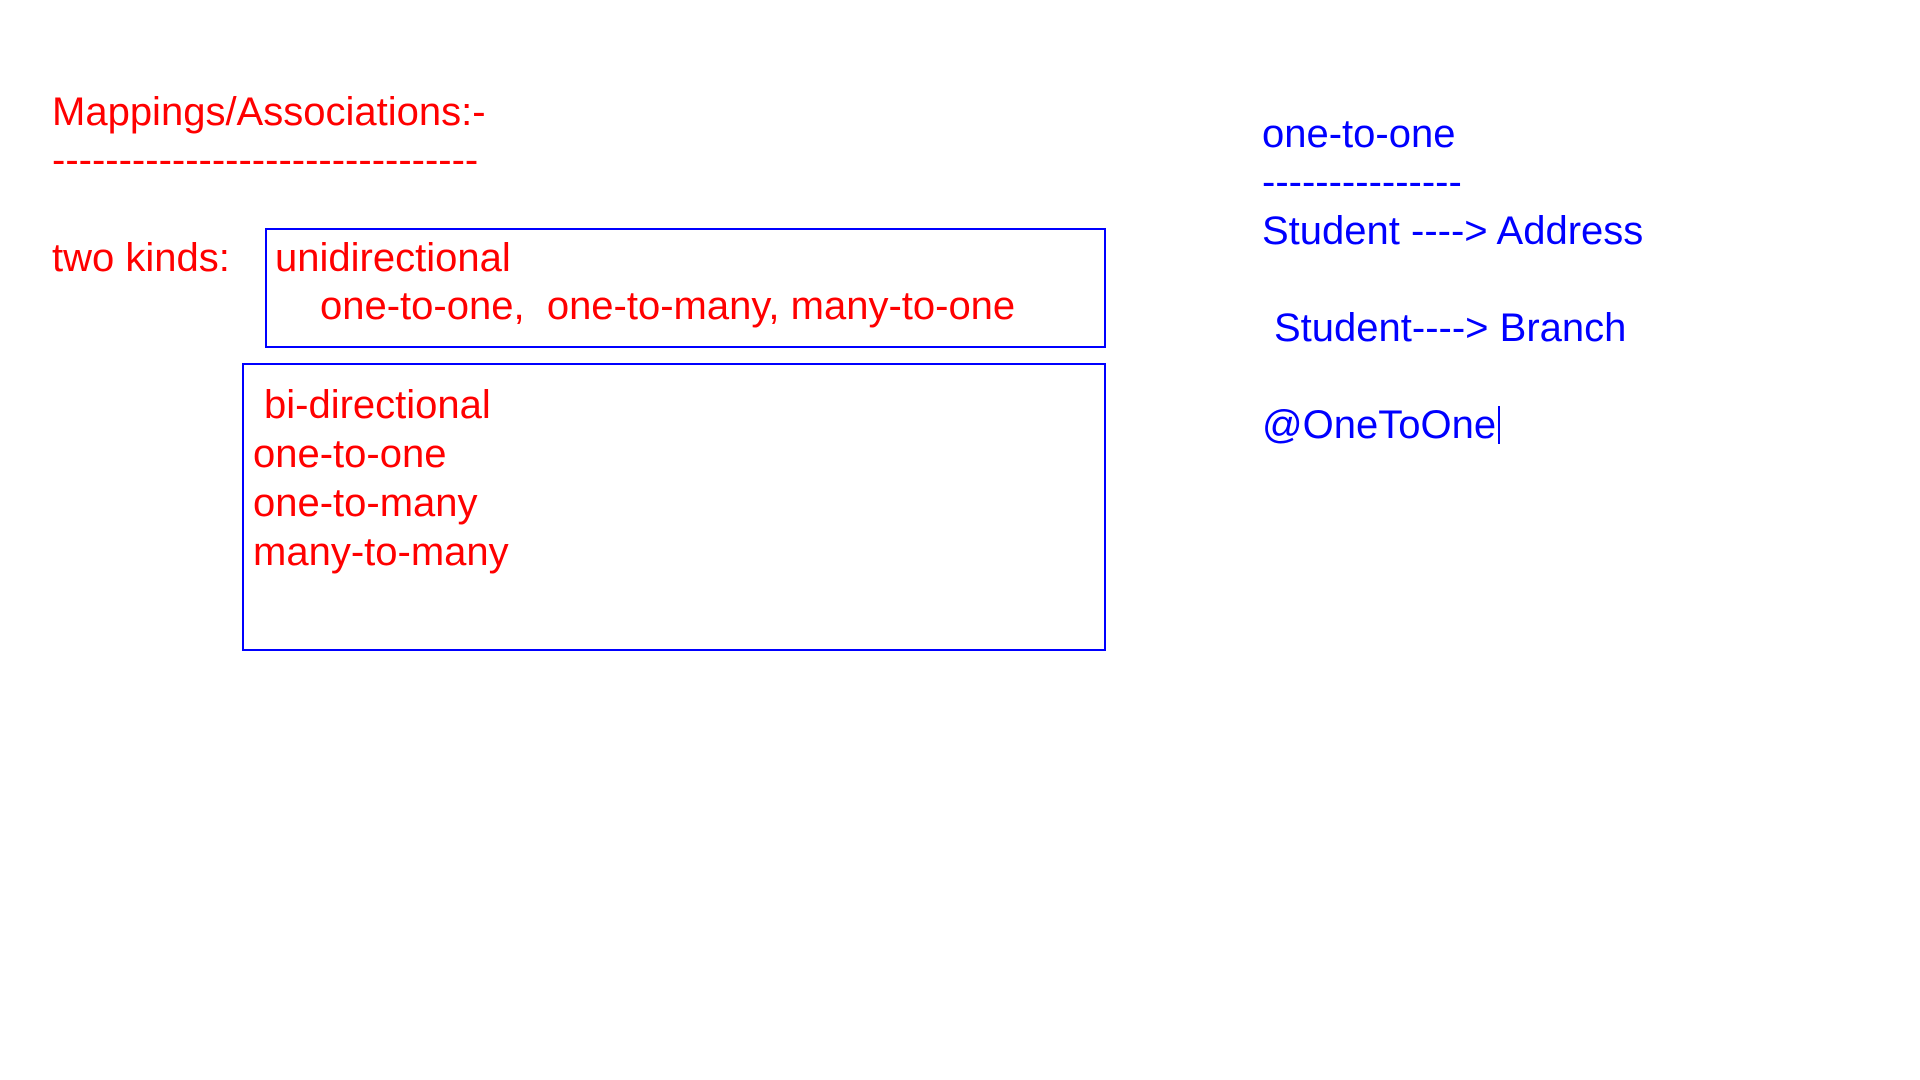 Image resolution: width=1920 pixels, height=1080 pixels. What do you see at coordinates (350, 454) in the screenshot?
I see `bidirectional-item: one-to-one` at bounding box center [350, 454].